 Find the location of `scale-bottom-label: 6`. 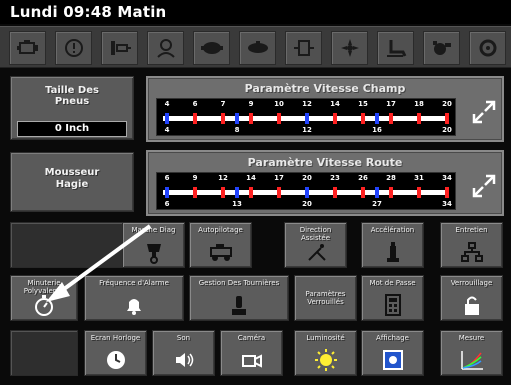

scale-bottom-label: 6 is located at coordinates (167, 204).